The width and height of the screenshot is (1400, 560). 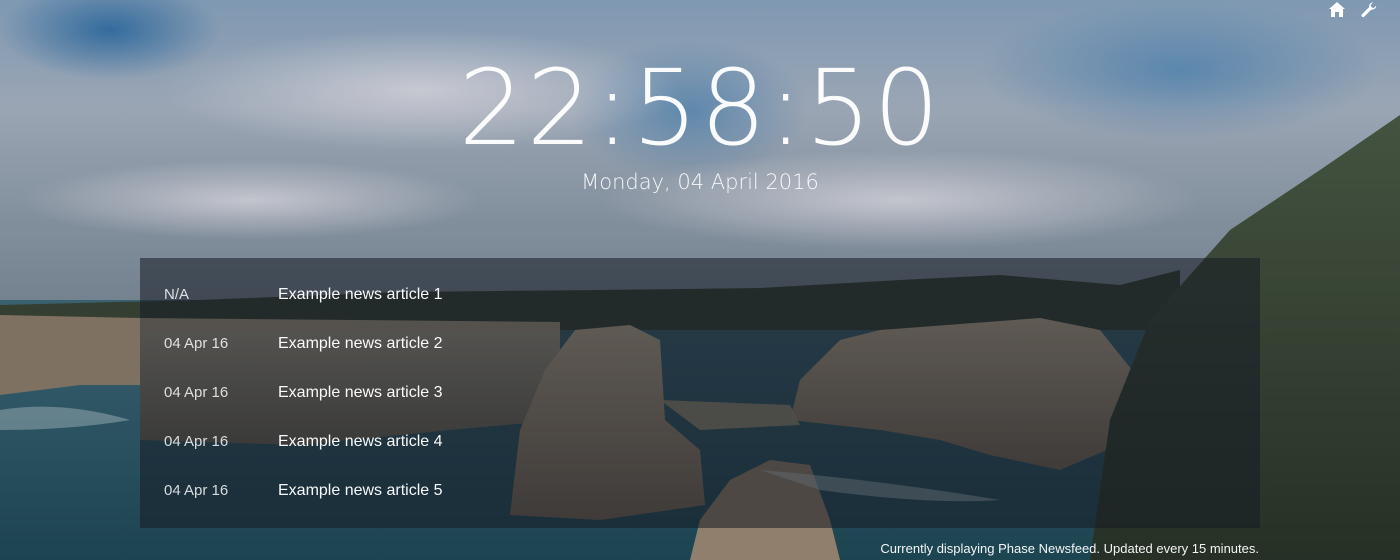 I want to click on news-item: 04 Apr 16 Example news article 5, so click(x=700, y=490).